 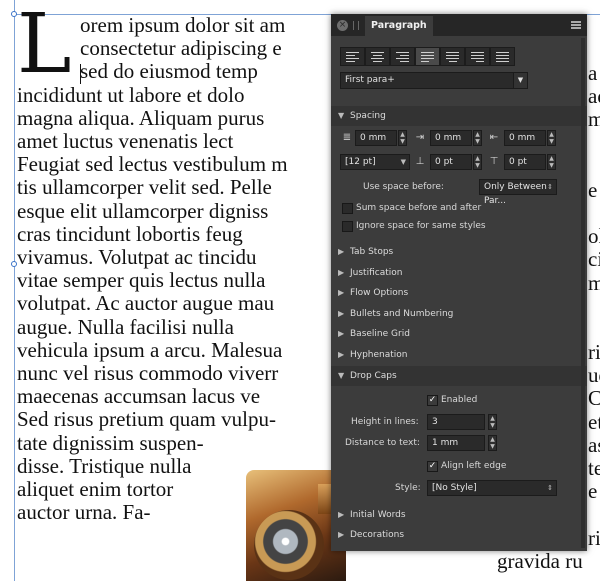 What do you see at coordinates (110, 442) in the screenshot?
I see `text-line: tate dignissim suspen-` at bounding box center [110, 442].